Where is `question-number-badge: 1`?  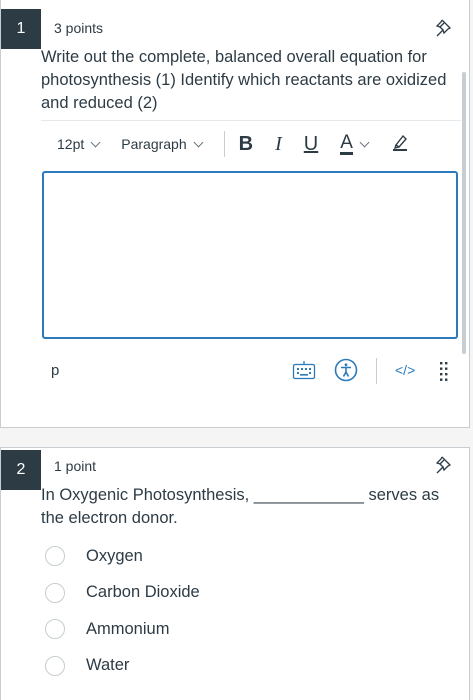
question-number-badge: 1 is located at coordinates (21, 29).